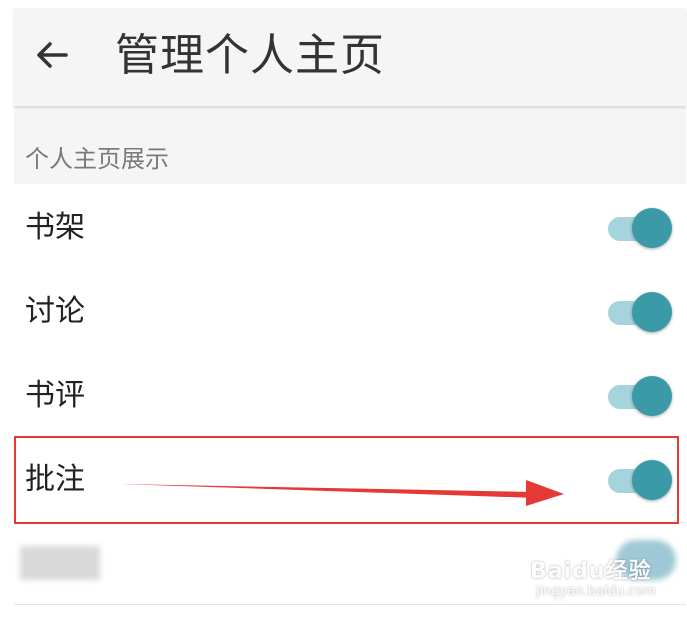  I want to click on setting-label: 书评, so click(55, 395).